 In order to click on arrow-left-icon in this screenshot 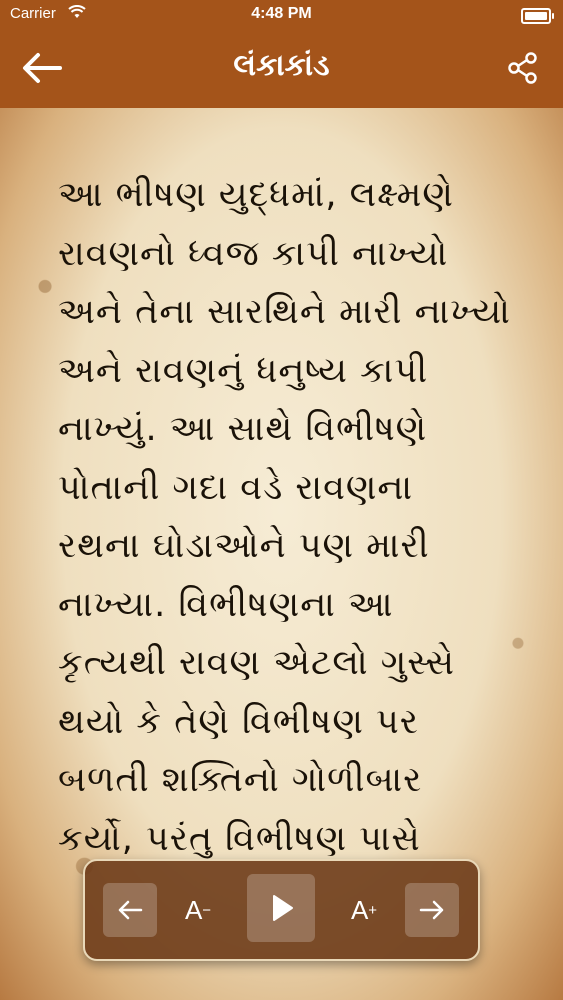, I will do `click(130, 910)`.